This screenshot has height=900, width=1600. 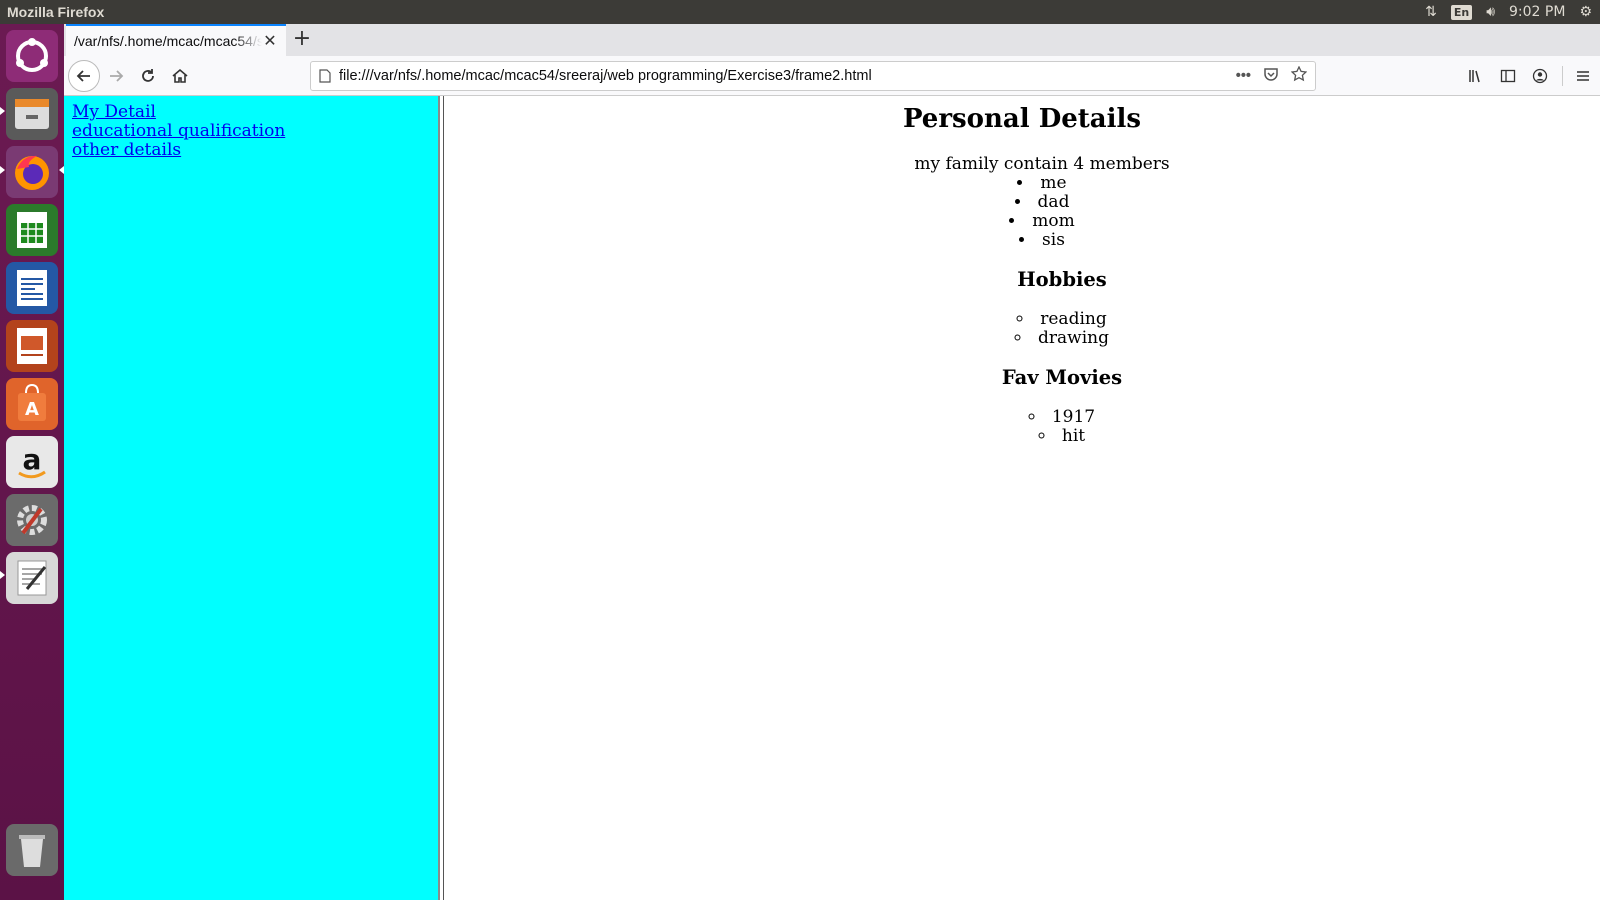 I want to click on reload-icon, so click(x=148, y=75).